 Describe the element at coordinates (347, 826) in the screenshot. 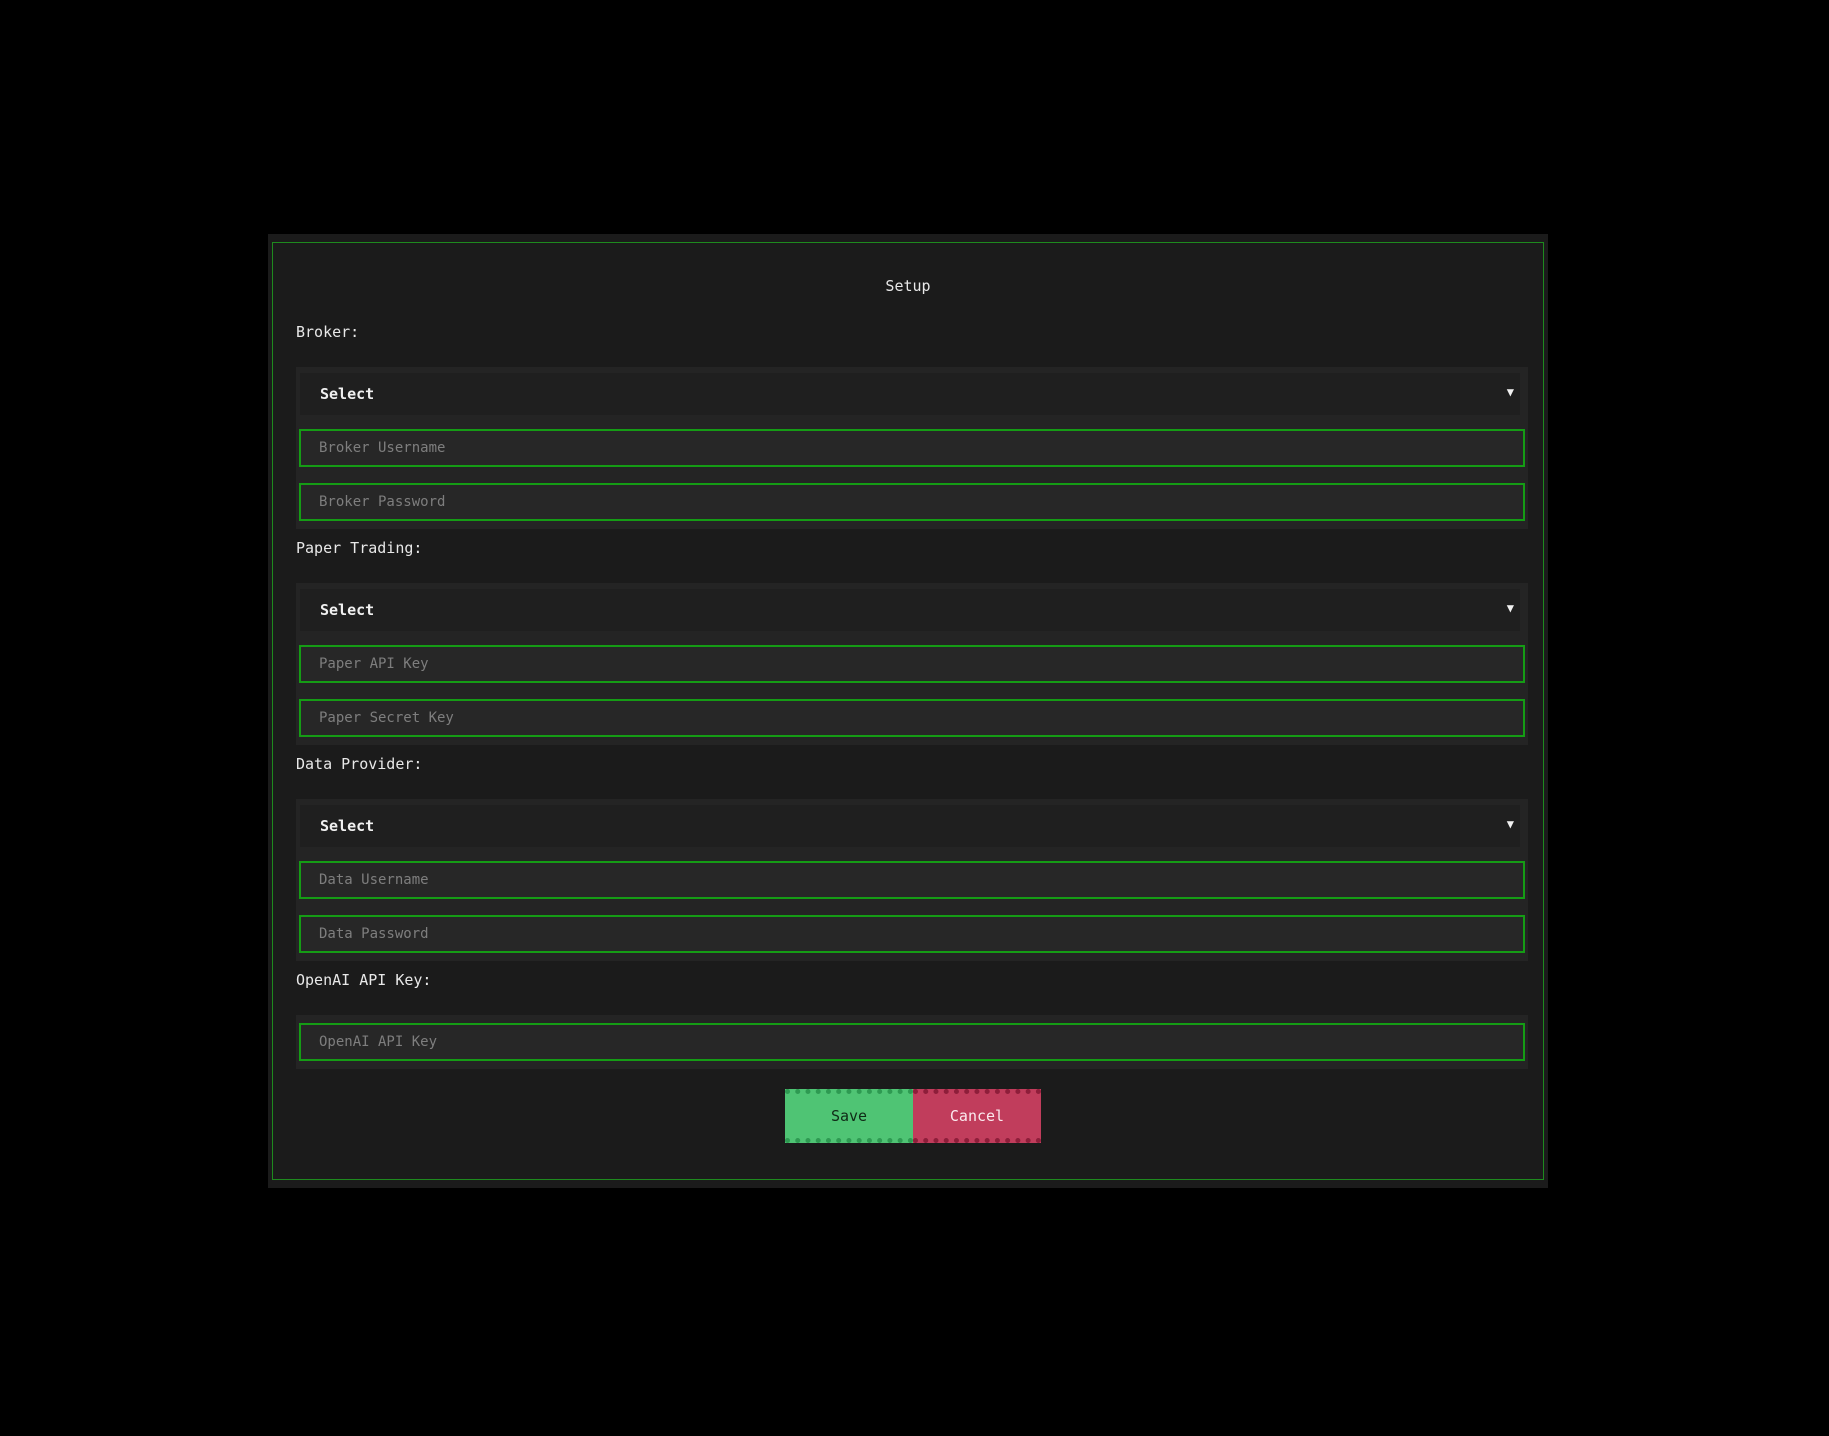

I see `data-provider-select-value: Select` at that location.